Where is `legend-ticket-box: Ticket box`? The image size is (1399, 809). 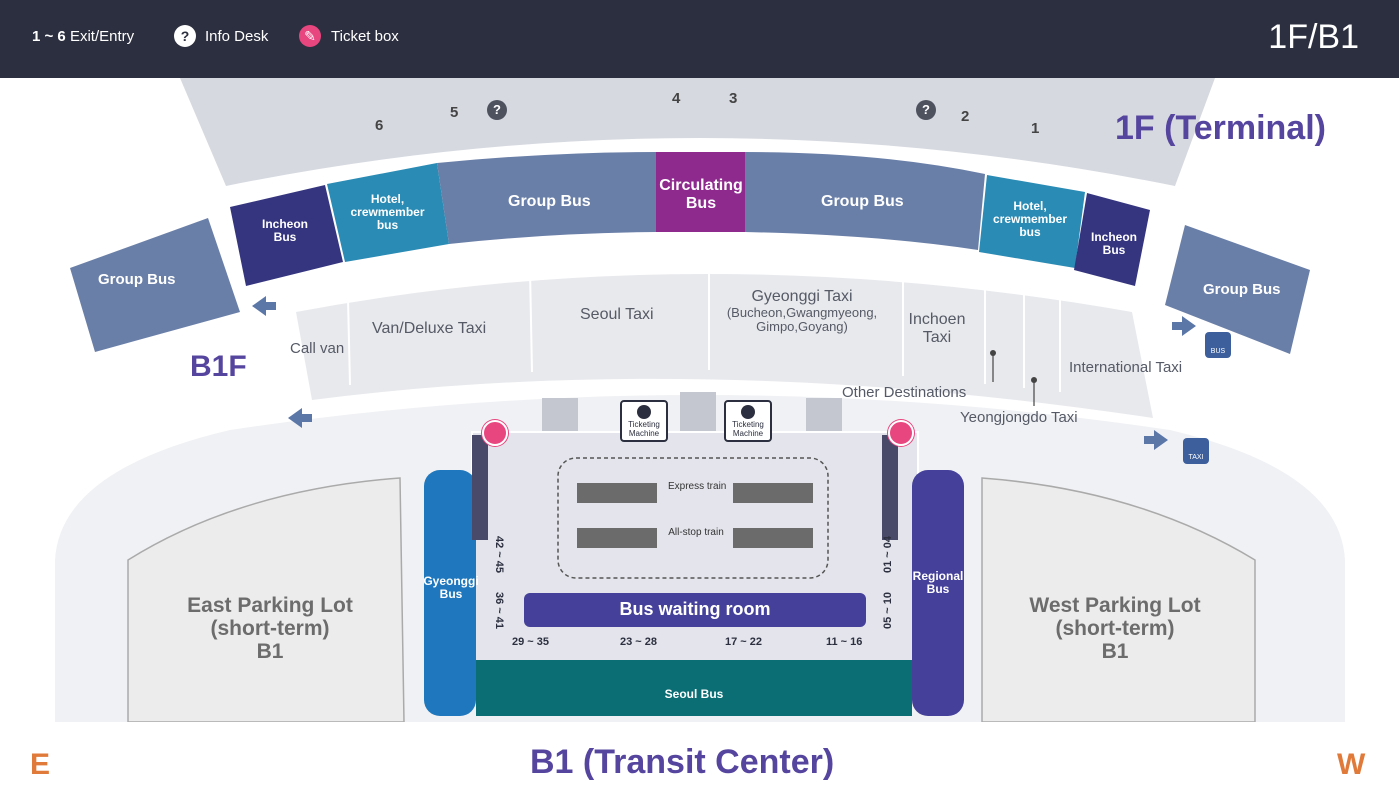
legend-ticket-box: Ticket box is located at coordinates (365, 36).